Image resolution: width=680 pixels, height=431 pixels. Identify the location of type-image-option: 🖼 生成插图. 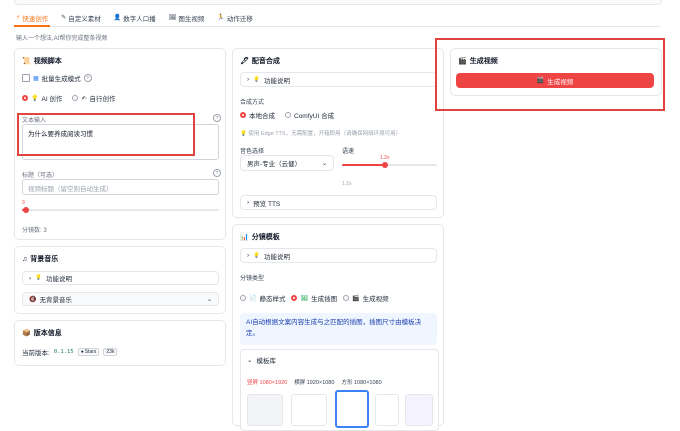
(314, 298).